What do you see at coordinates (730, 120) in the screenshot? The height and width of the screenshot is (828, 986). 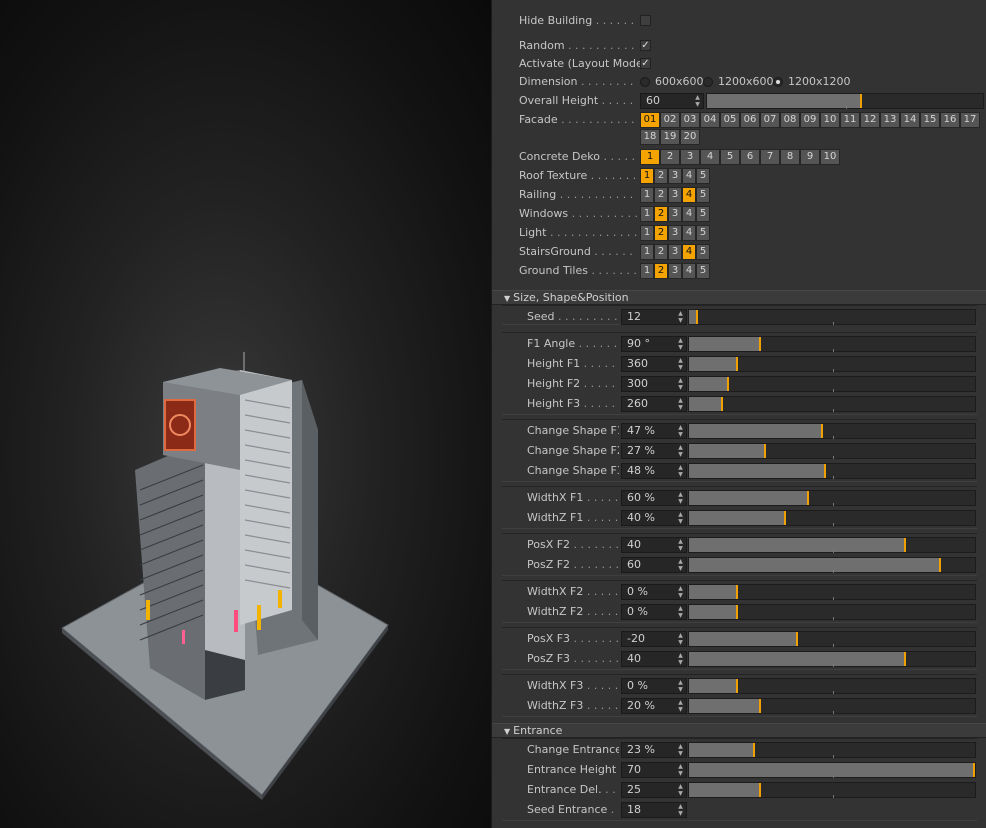 I see `facade-option-05: 05` at bounding box center [730, 120].